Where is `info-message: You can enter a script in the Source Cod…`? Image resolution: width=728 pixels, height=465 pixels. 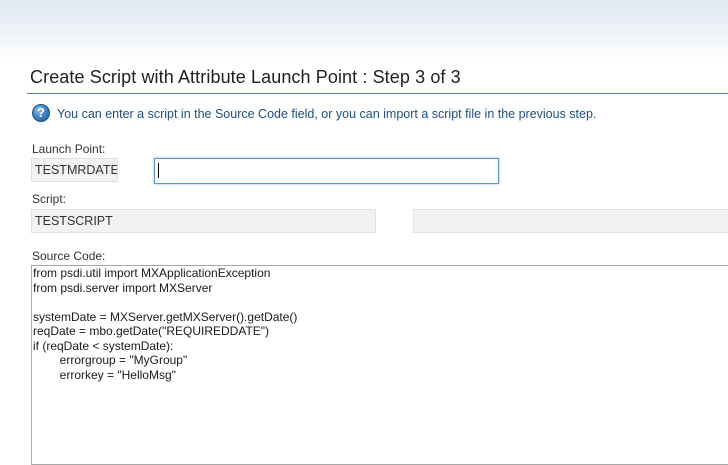
info-message: You can enter a script in the Source Cod… is located at coordinates (327, 114).